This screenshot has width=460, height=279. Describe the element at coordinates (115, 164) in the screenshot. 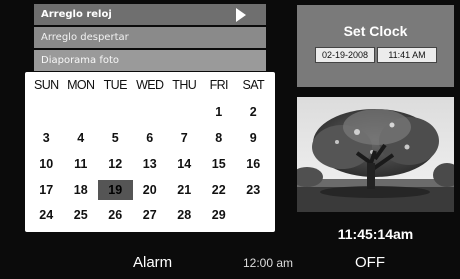

I see `calendar-day: 12` at that location.